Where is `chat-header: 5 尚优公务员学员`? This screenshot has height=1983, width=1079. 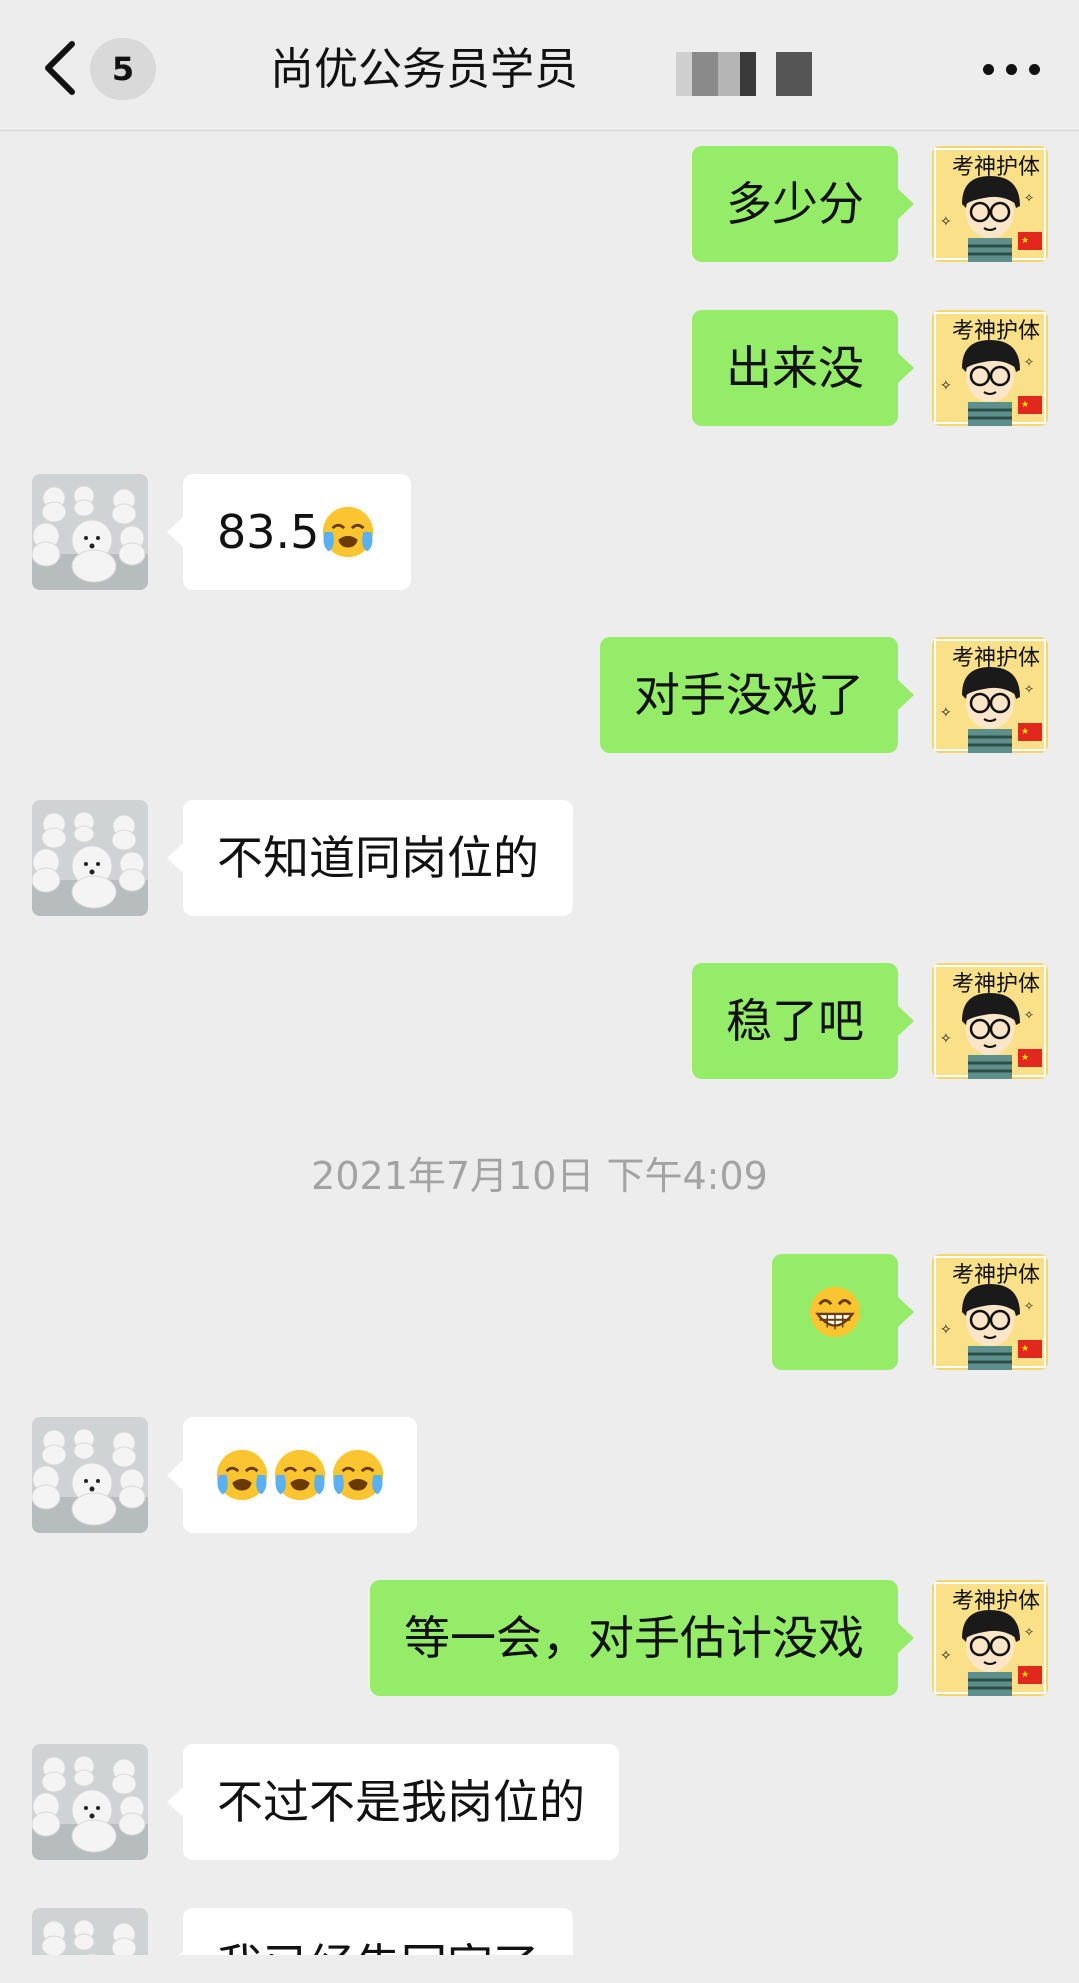 chat-header: 5 尚优公务员学员 is located at coordinates (539, 65).